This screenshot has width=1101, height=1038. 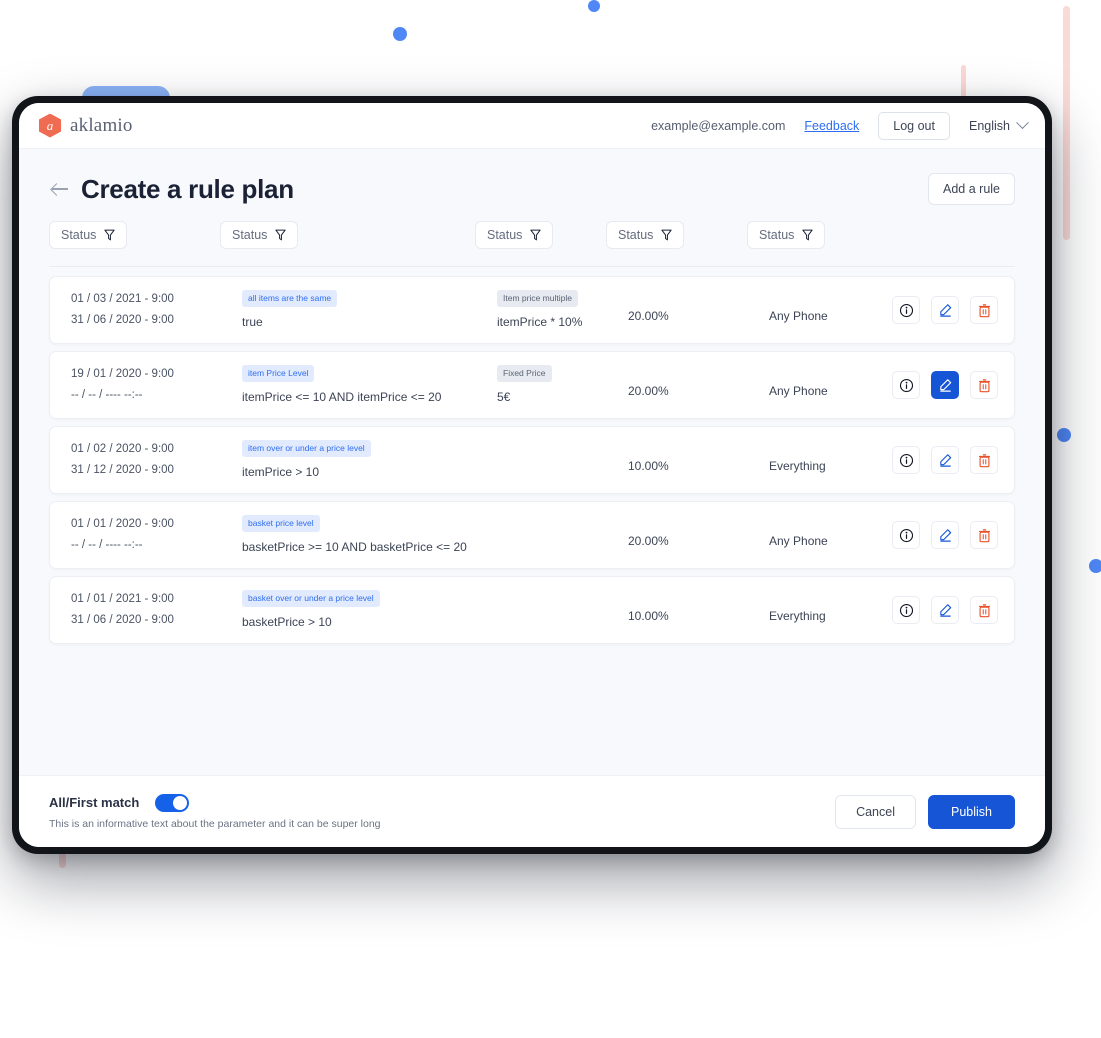 I want to click on match-mode-toggle, so click(x=172, y=802).